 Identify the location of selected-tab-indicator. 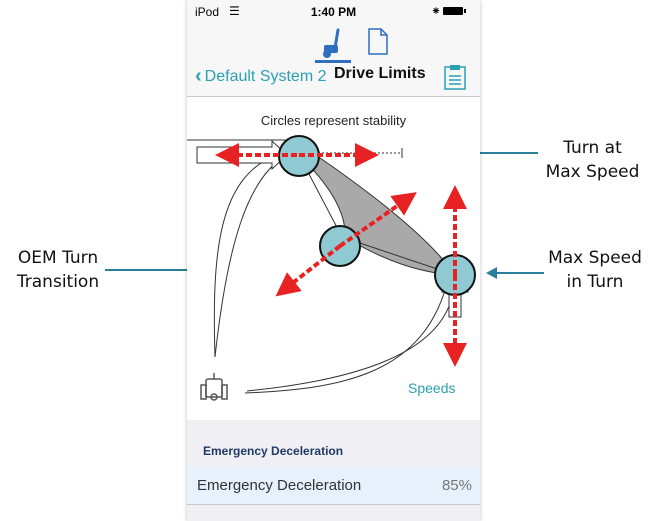
(333, 61).